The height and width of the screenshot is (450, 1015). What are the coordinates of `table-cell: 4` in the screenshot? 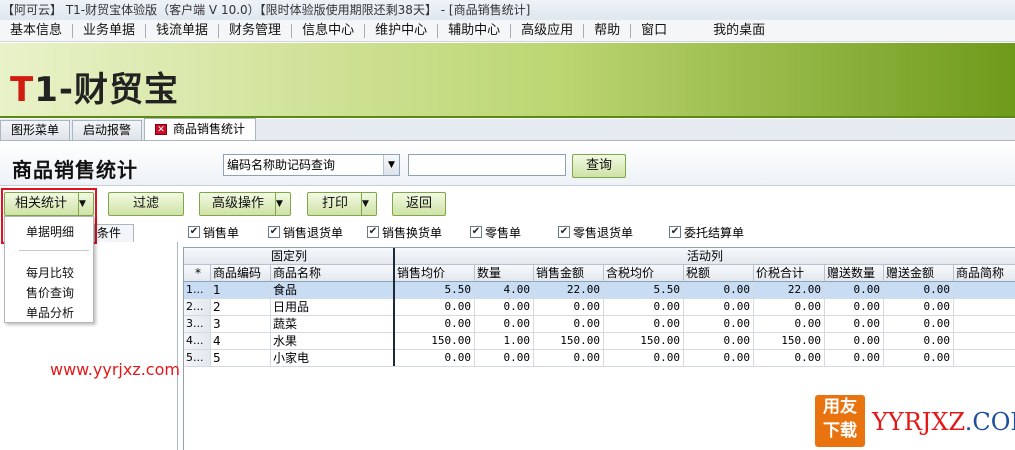 It's located at (241, 341).